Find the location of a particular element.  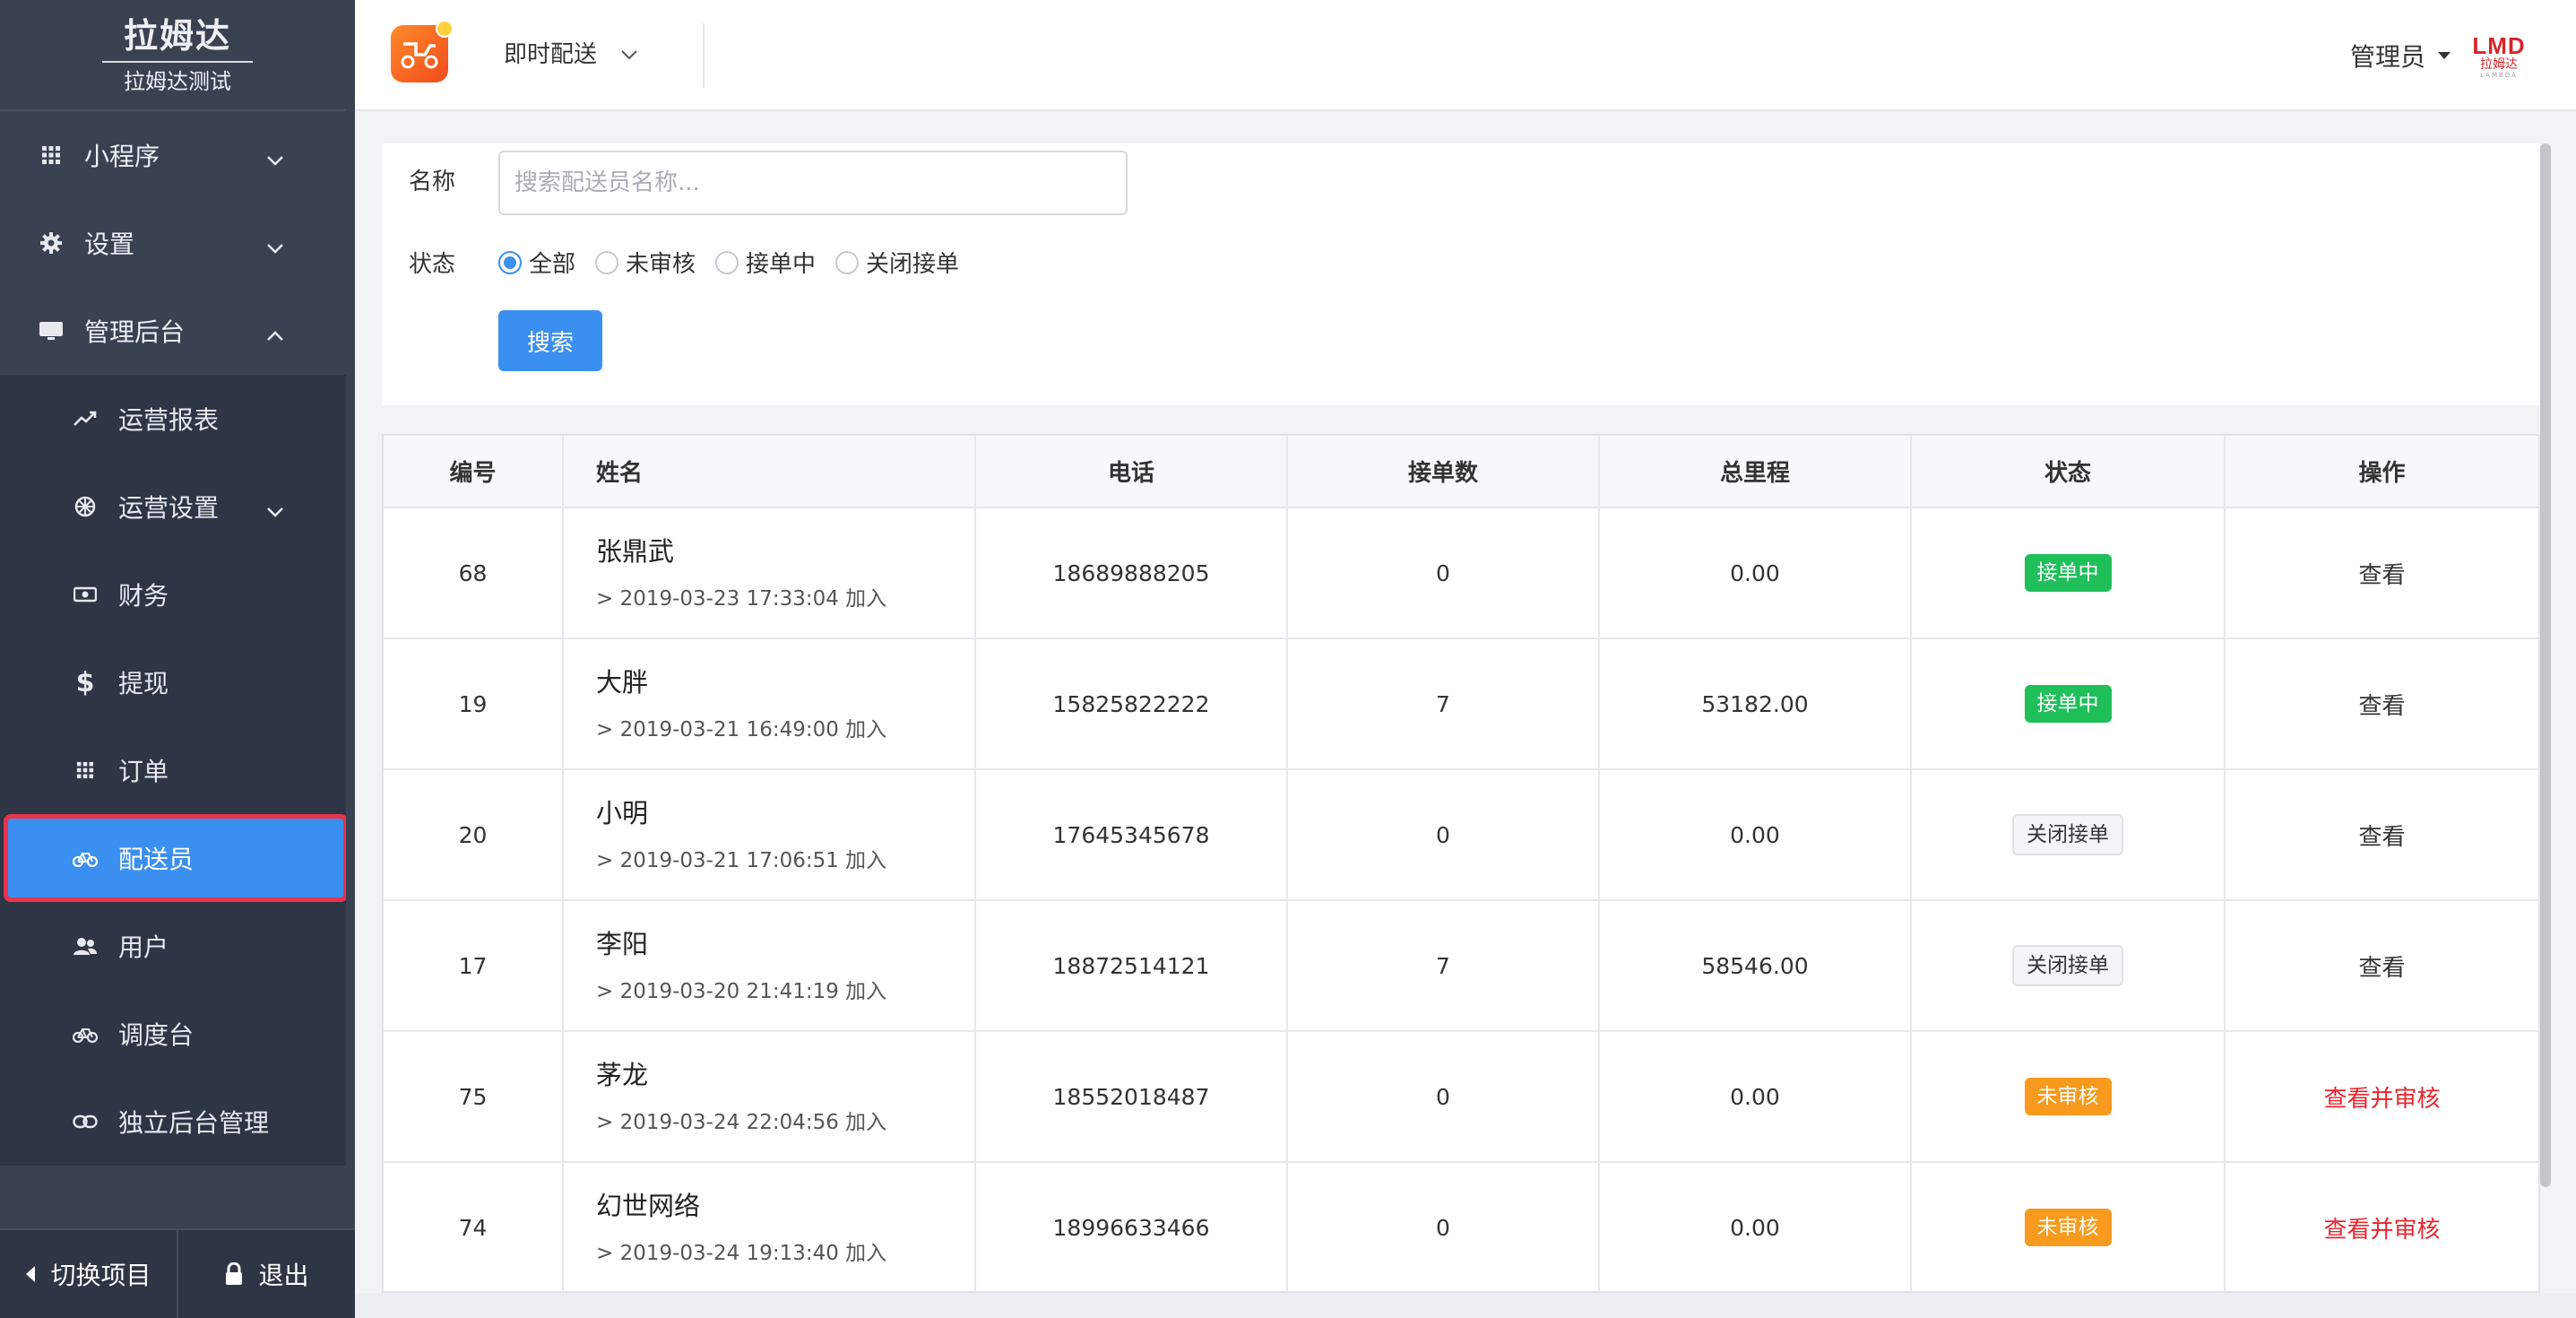

courier-name: 张鼎武 is located at coordinates (635, 551).